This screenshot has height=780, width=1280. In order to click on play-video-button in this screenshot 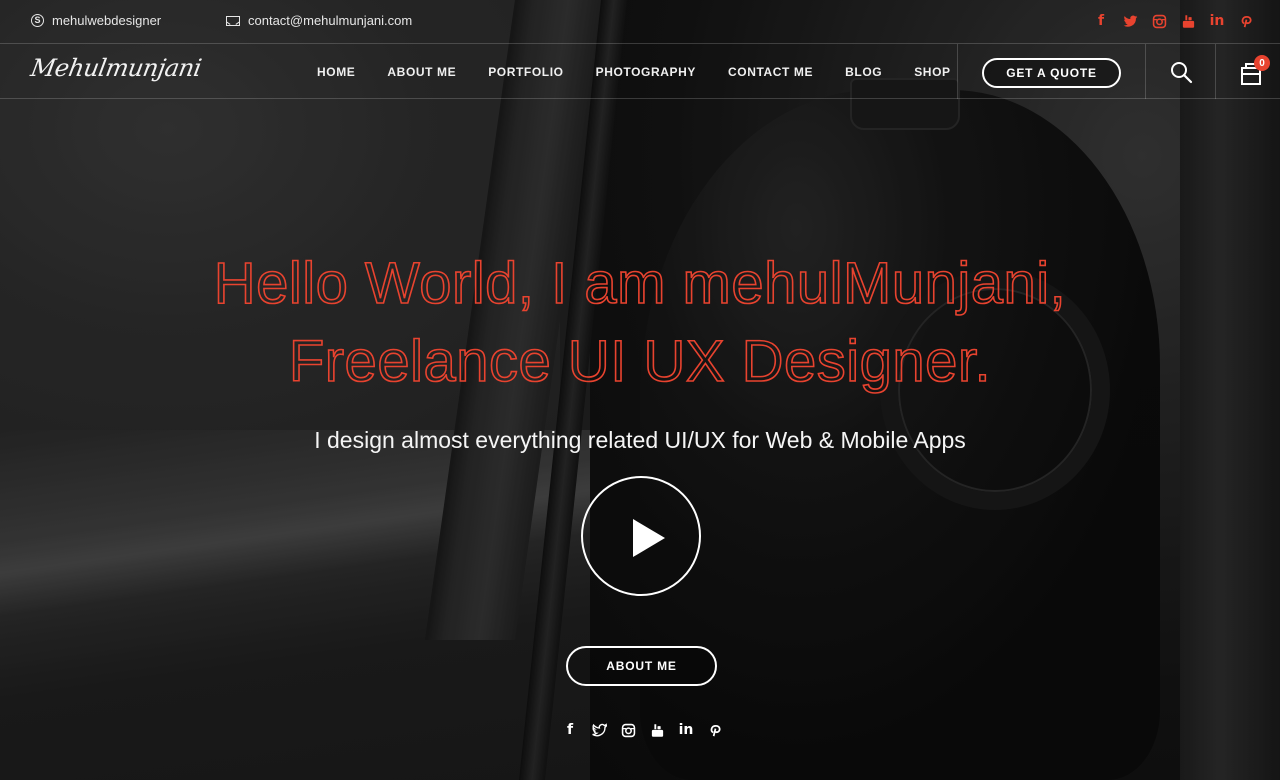, I will do `click(641, 536)`.